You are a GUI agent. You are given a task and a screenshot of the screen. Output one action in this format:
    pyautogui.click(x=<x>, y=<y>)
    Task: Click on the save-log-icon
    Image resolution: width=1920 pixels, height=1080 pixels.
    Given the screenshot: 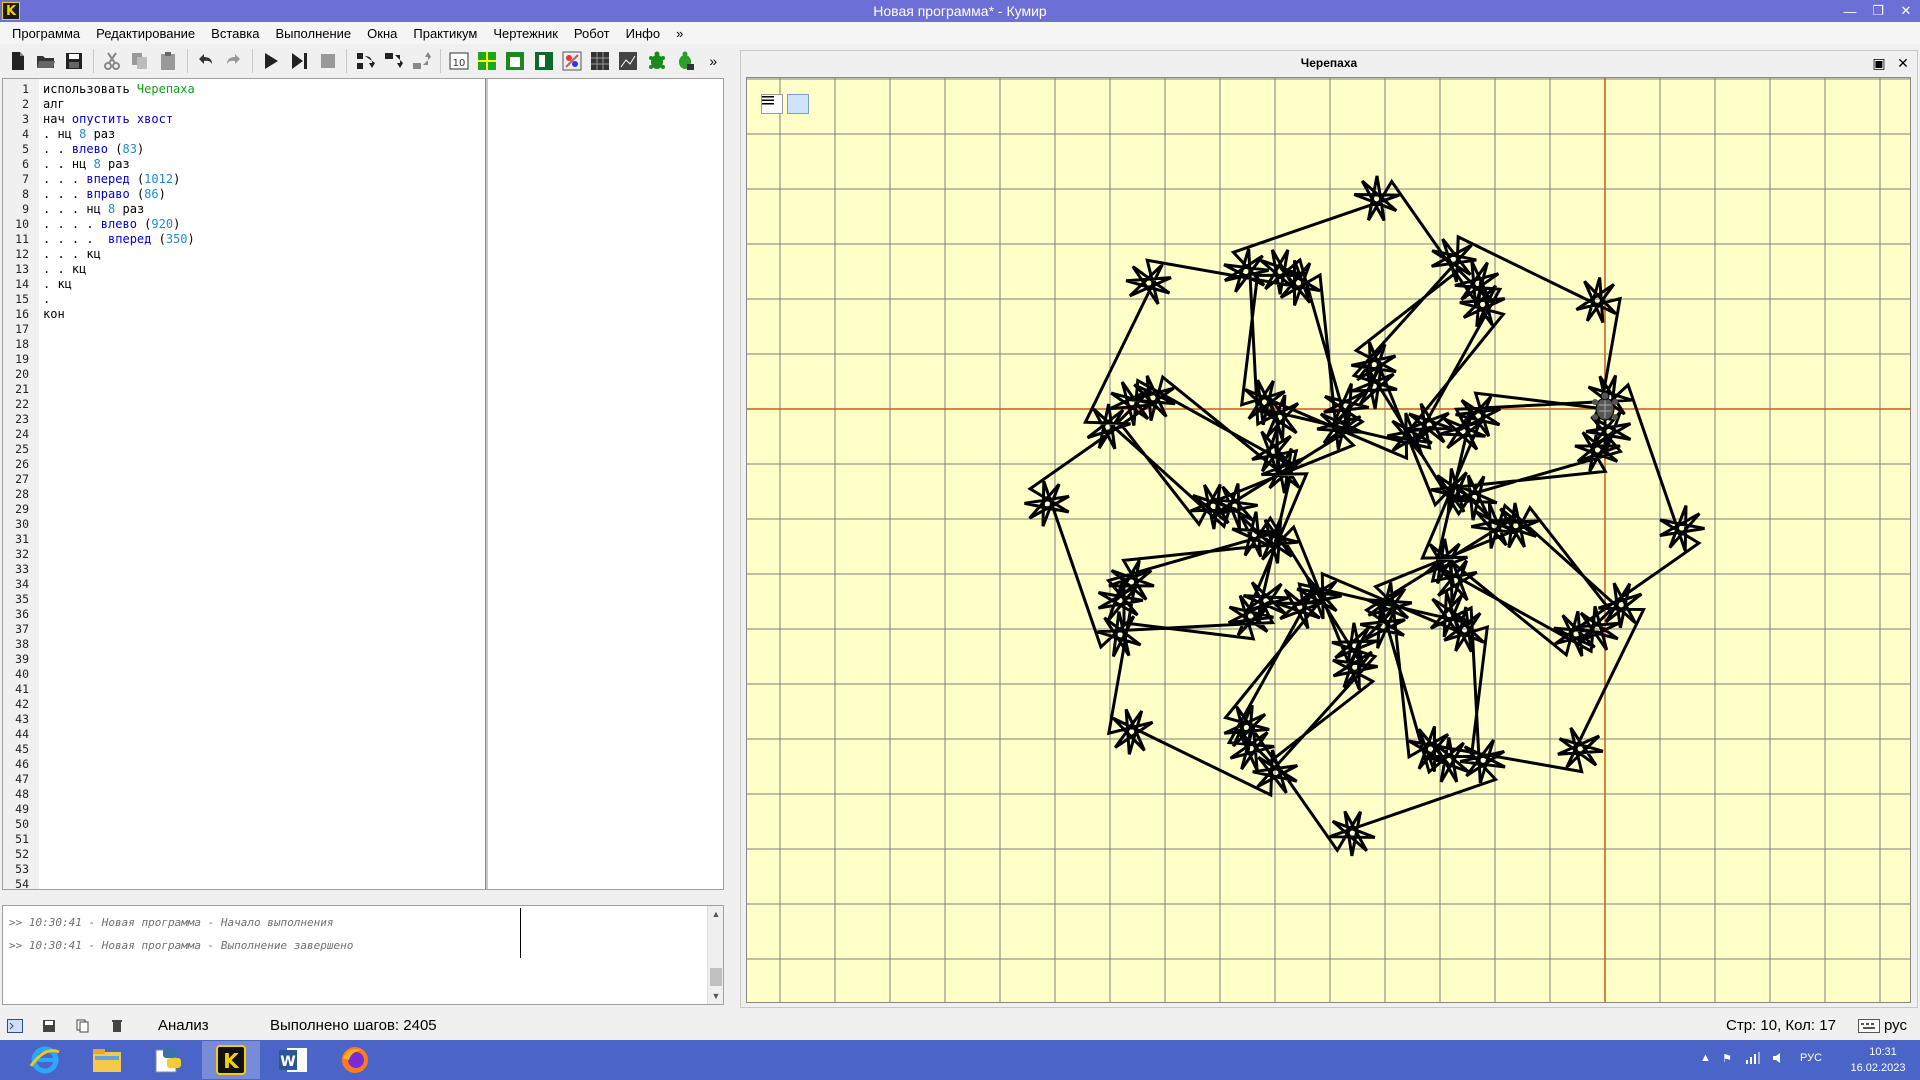 What is the action you would take?
    pyautogui.click(x=49, y=1026)
    